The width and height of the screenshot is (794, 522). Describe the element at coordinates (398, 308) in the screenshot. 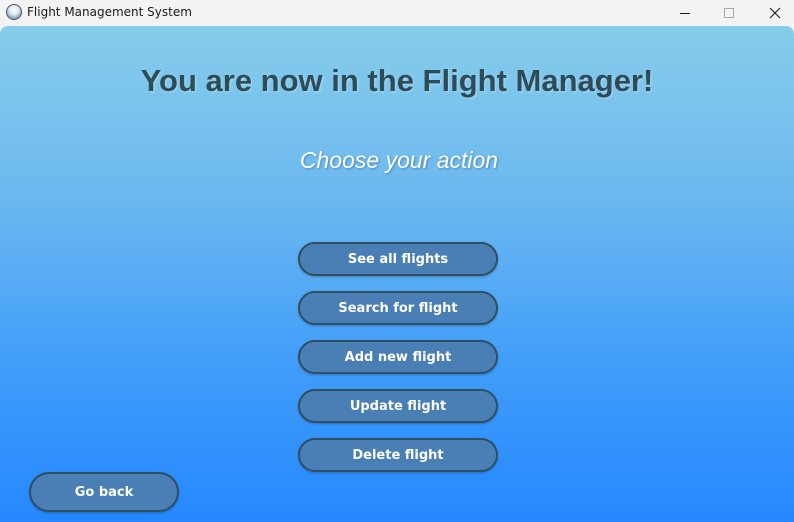

I see `search-flight-button: Search for flight` at that location.